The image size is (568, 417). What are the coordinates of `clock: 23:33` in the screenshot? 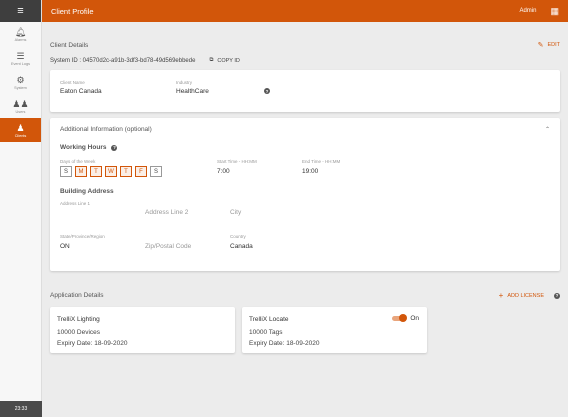 It's located at (21, 409).